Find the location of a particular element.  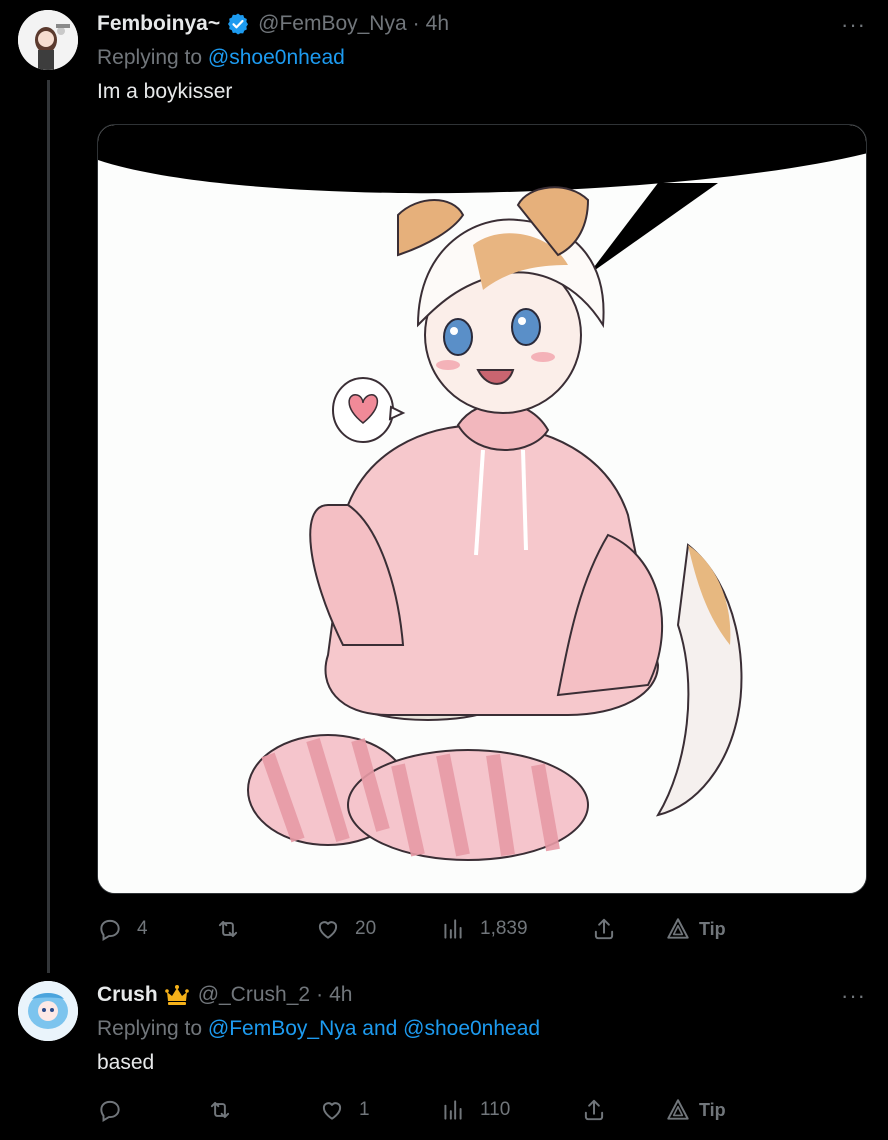

tweet-actions-bar: 4 20 1,839 Tip is located at coordinates (427, 931).